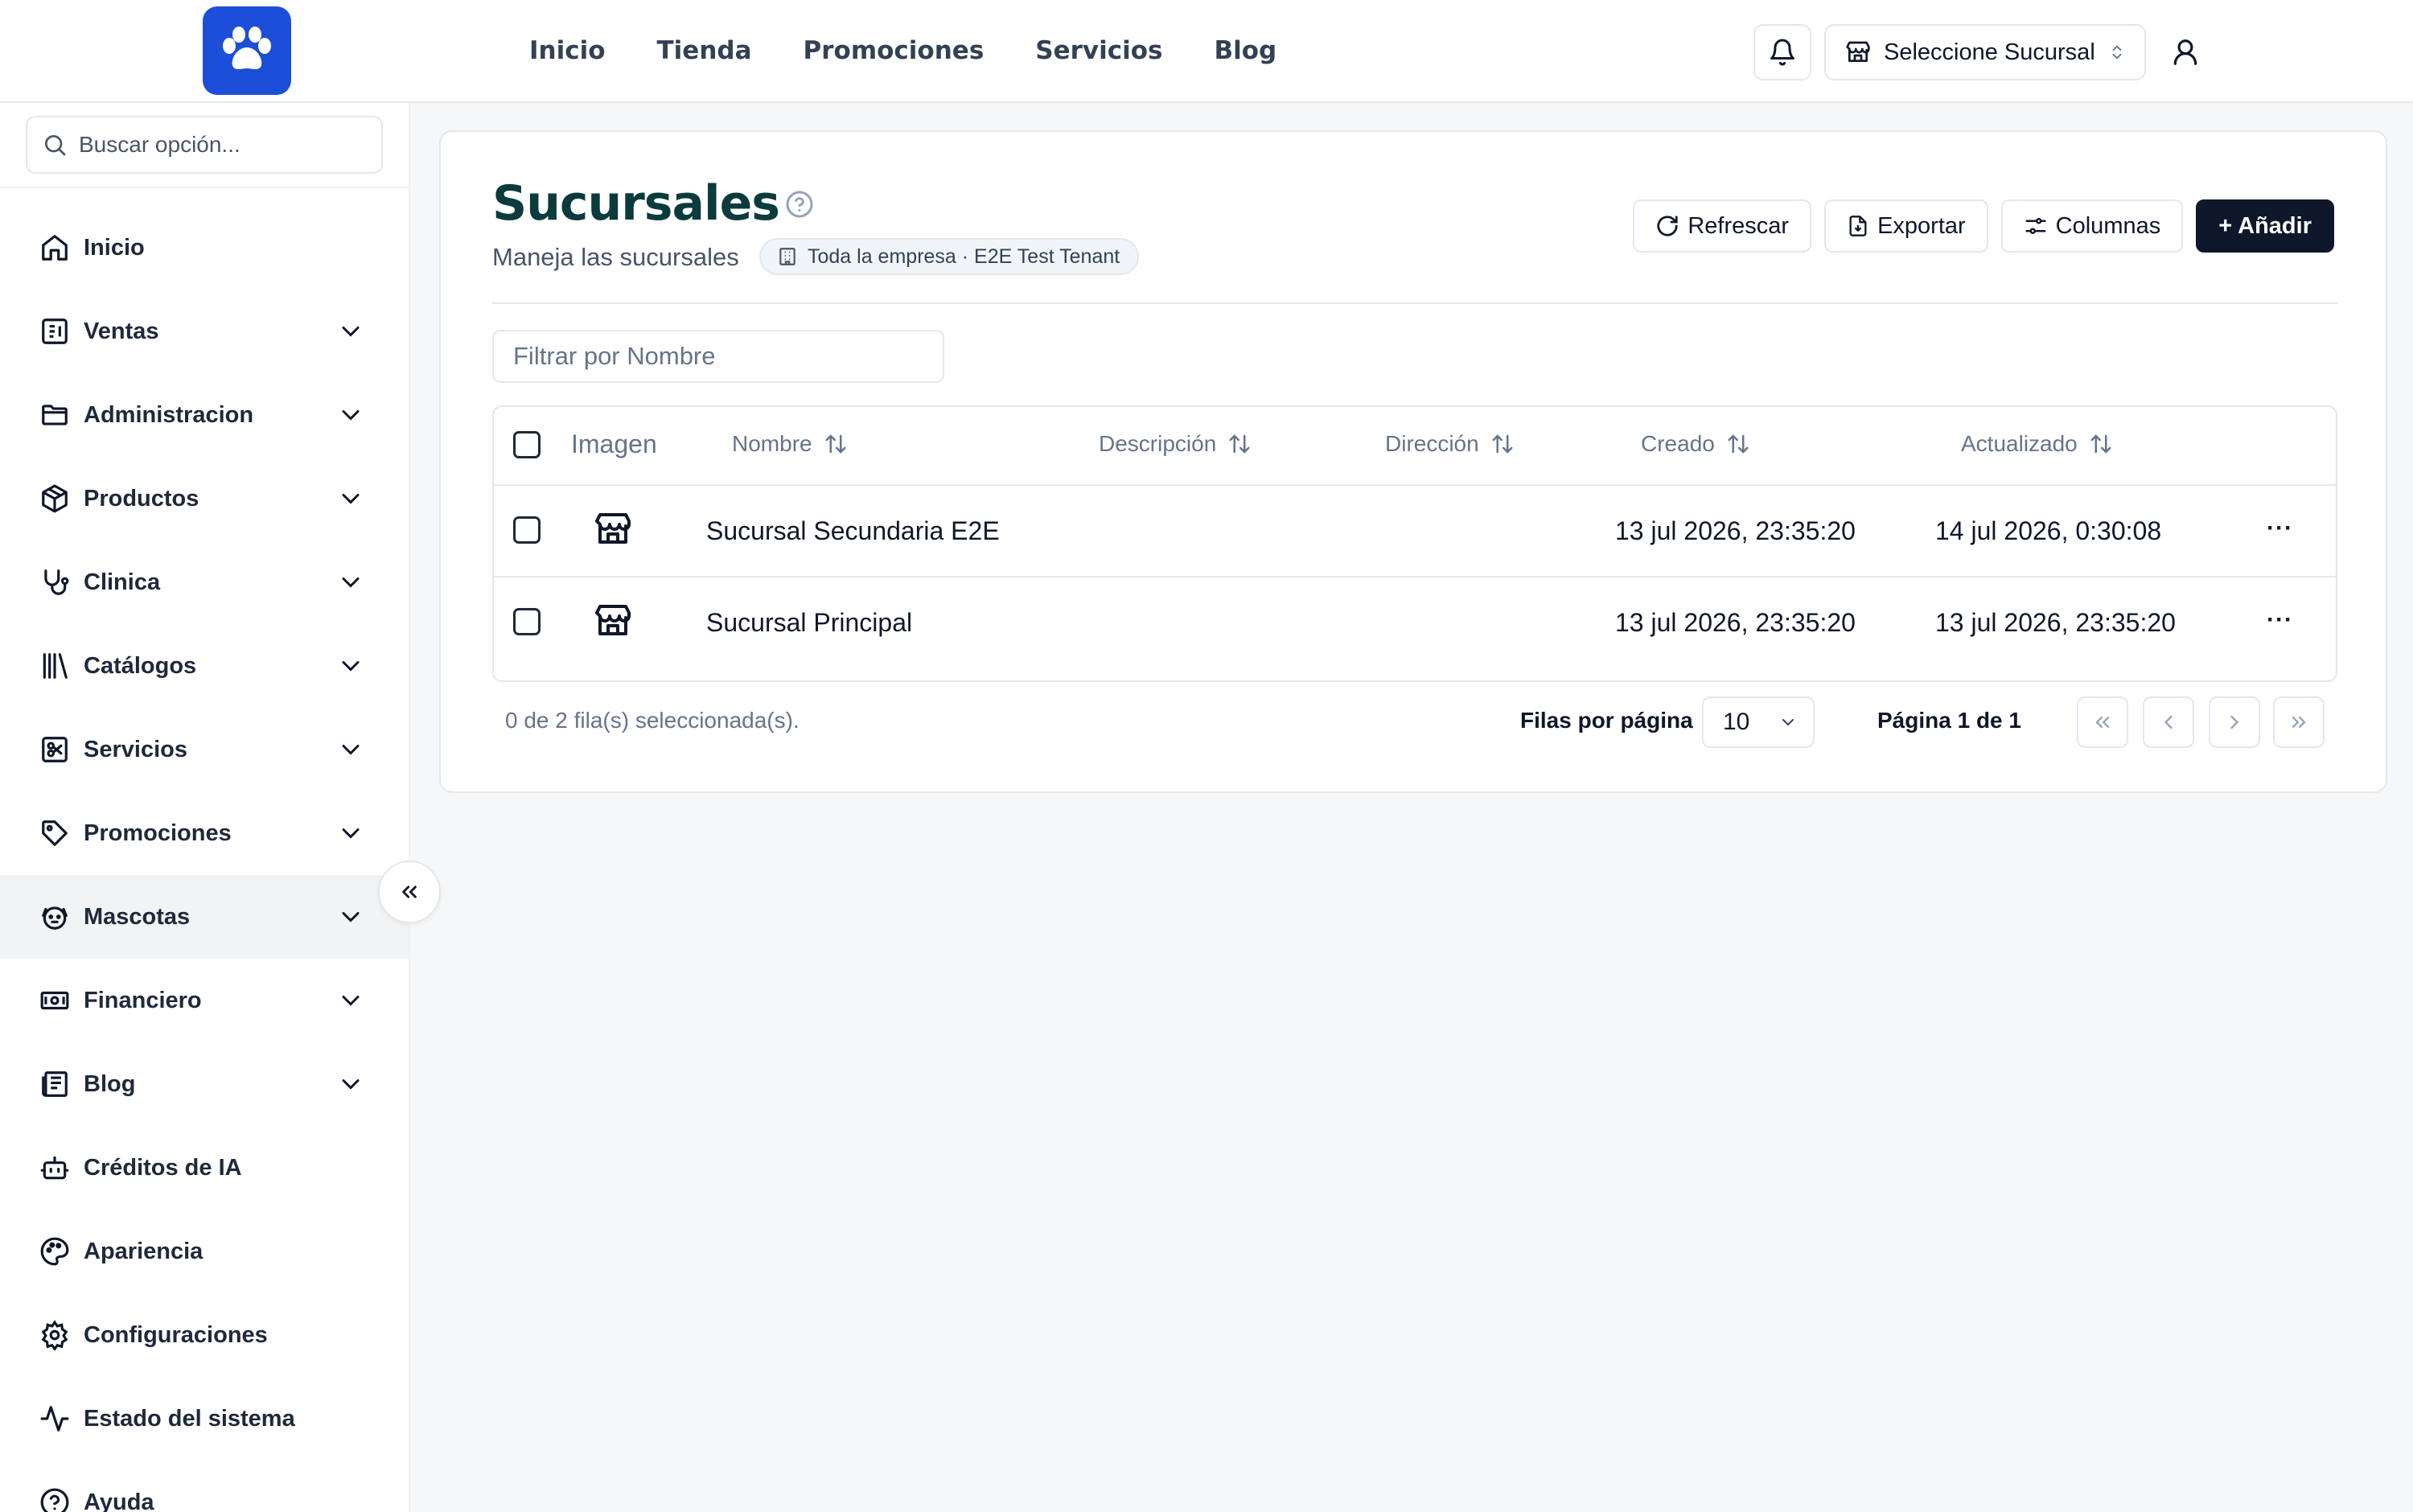 The image size is (2413, 1512). I want to click on sidebar-item-clinica: Clinica, so click(204, 582).